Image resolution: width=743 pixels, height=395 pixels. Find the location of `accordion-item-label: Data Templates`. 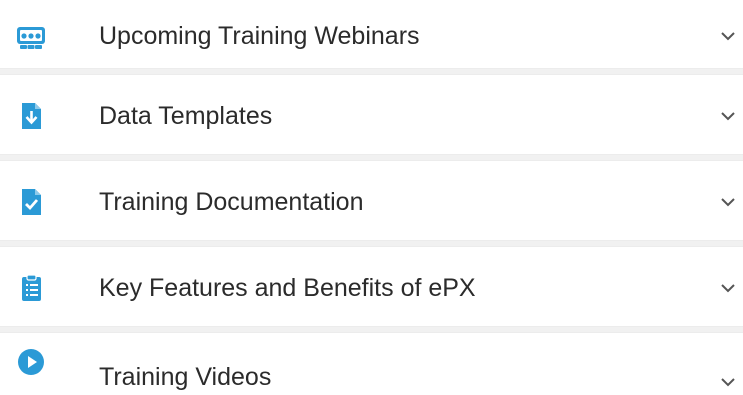

accordion-item-label: Data Templates is located at coordinates (186, 116).